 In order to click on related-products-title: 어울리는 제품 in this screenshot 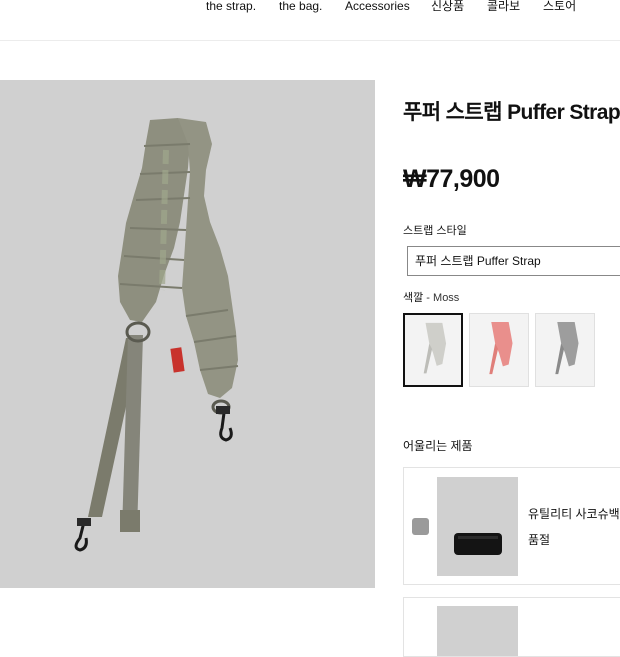, I will do `click(438, 446)`.